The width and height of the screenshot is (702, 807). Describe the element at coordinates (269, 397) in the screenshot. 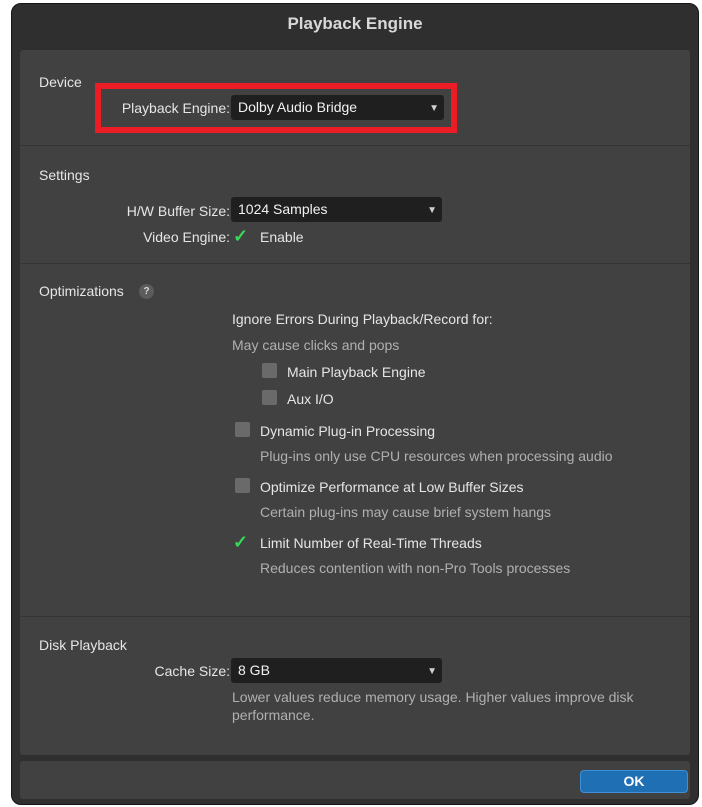

I see `aux-io-checkbox` at that location.